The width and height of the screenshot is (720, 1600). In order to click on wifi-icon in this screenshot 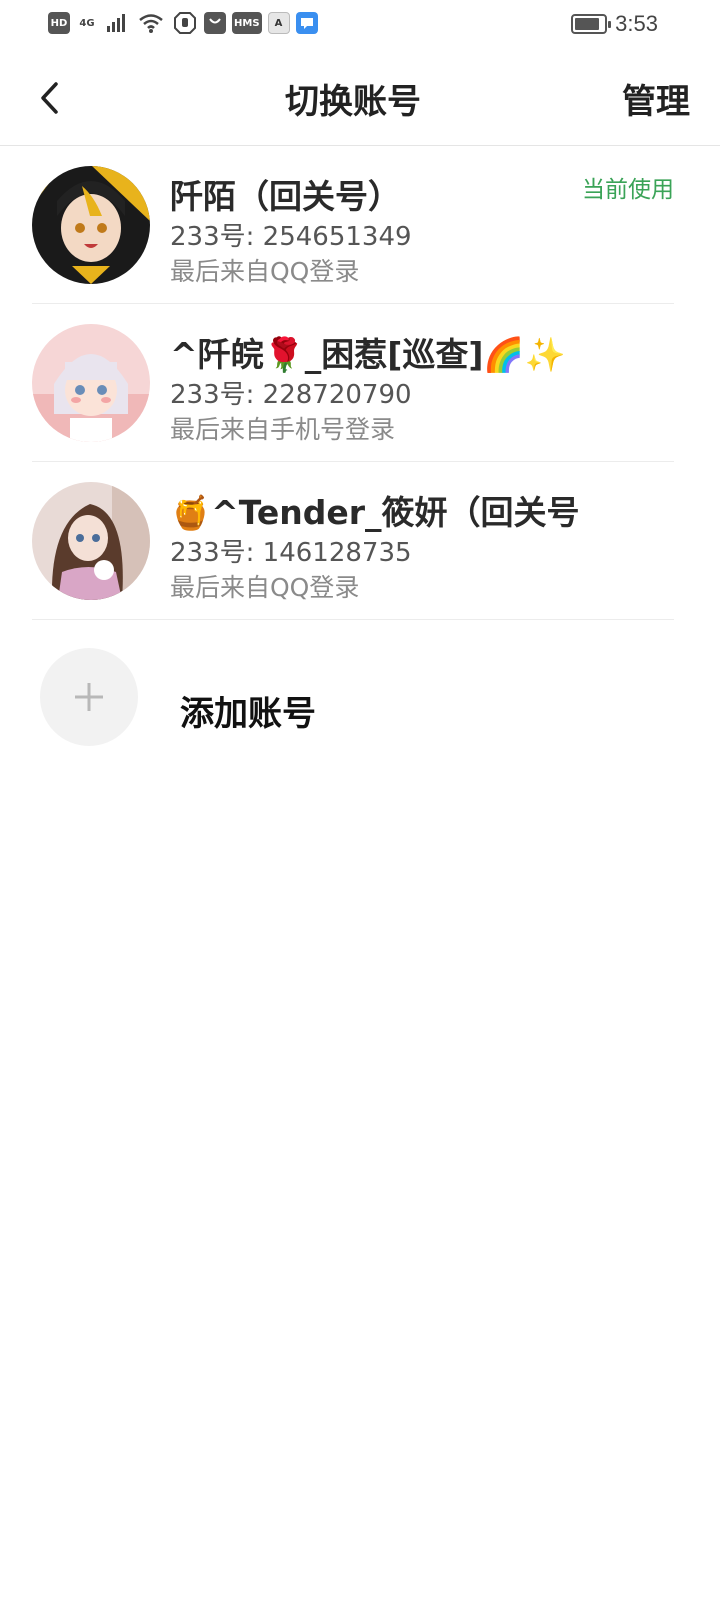, I will do `click(151, 23)`.